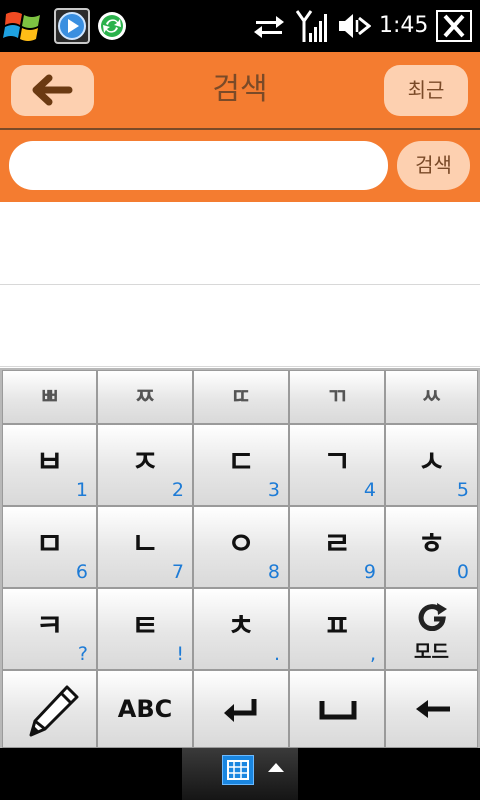 The height and width of the screenshot is (800, 480). I want to click on key-mieum: ㅁ6, so click(49, 547).